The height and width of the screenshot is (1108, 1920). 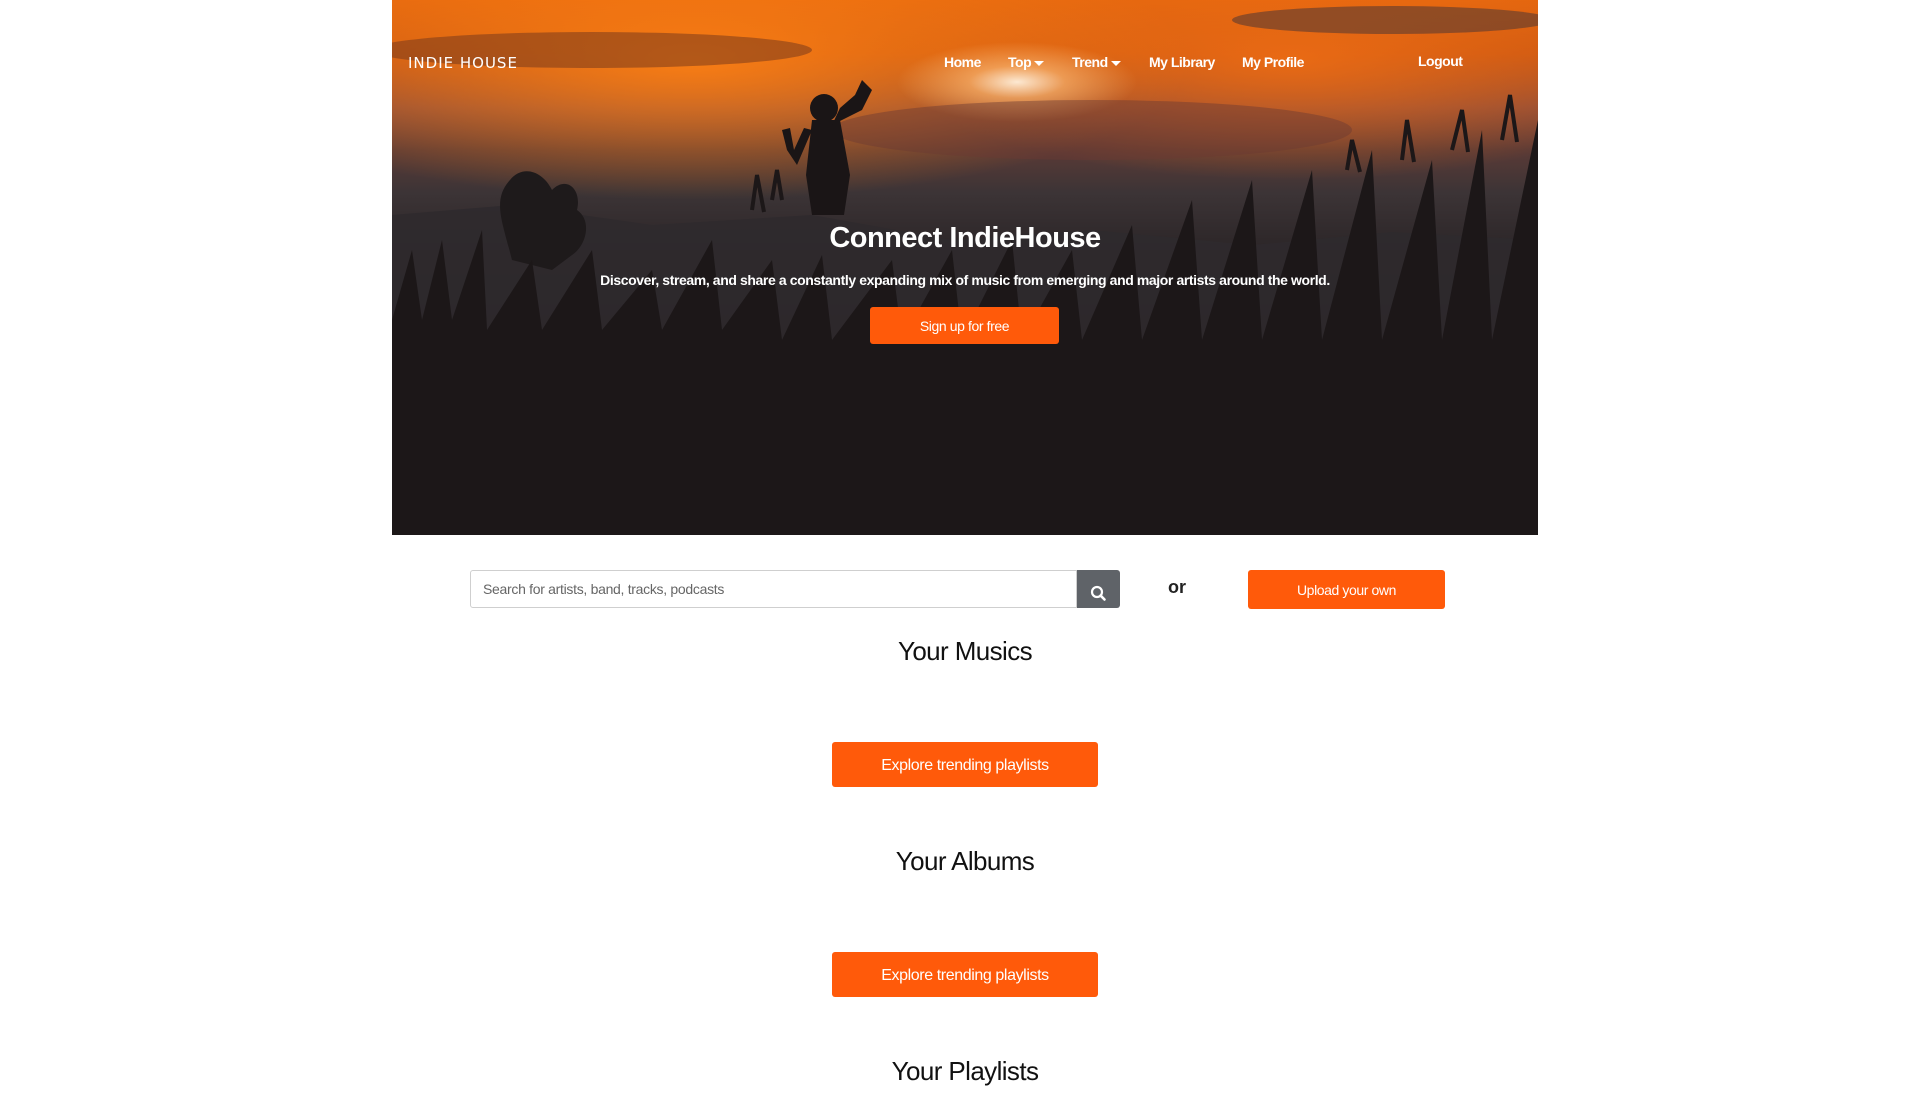 I want to click on nav-trend-label: Trend, so click(x=1090, y=62).